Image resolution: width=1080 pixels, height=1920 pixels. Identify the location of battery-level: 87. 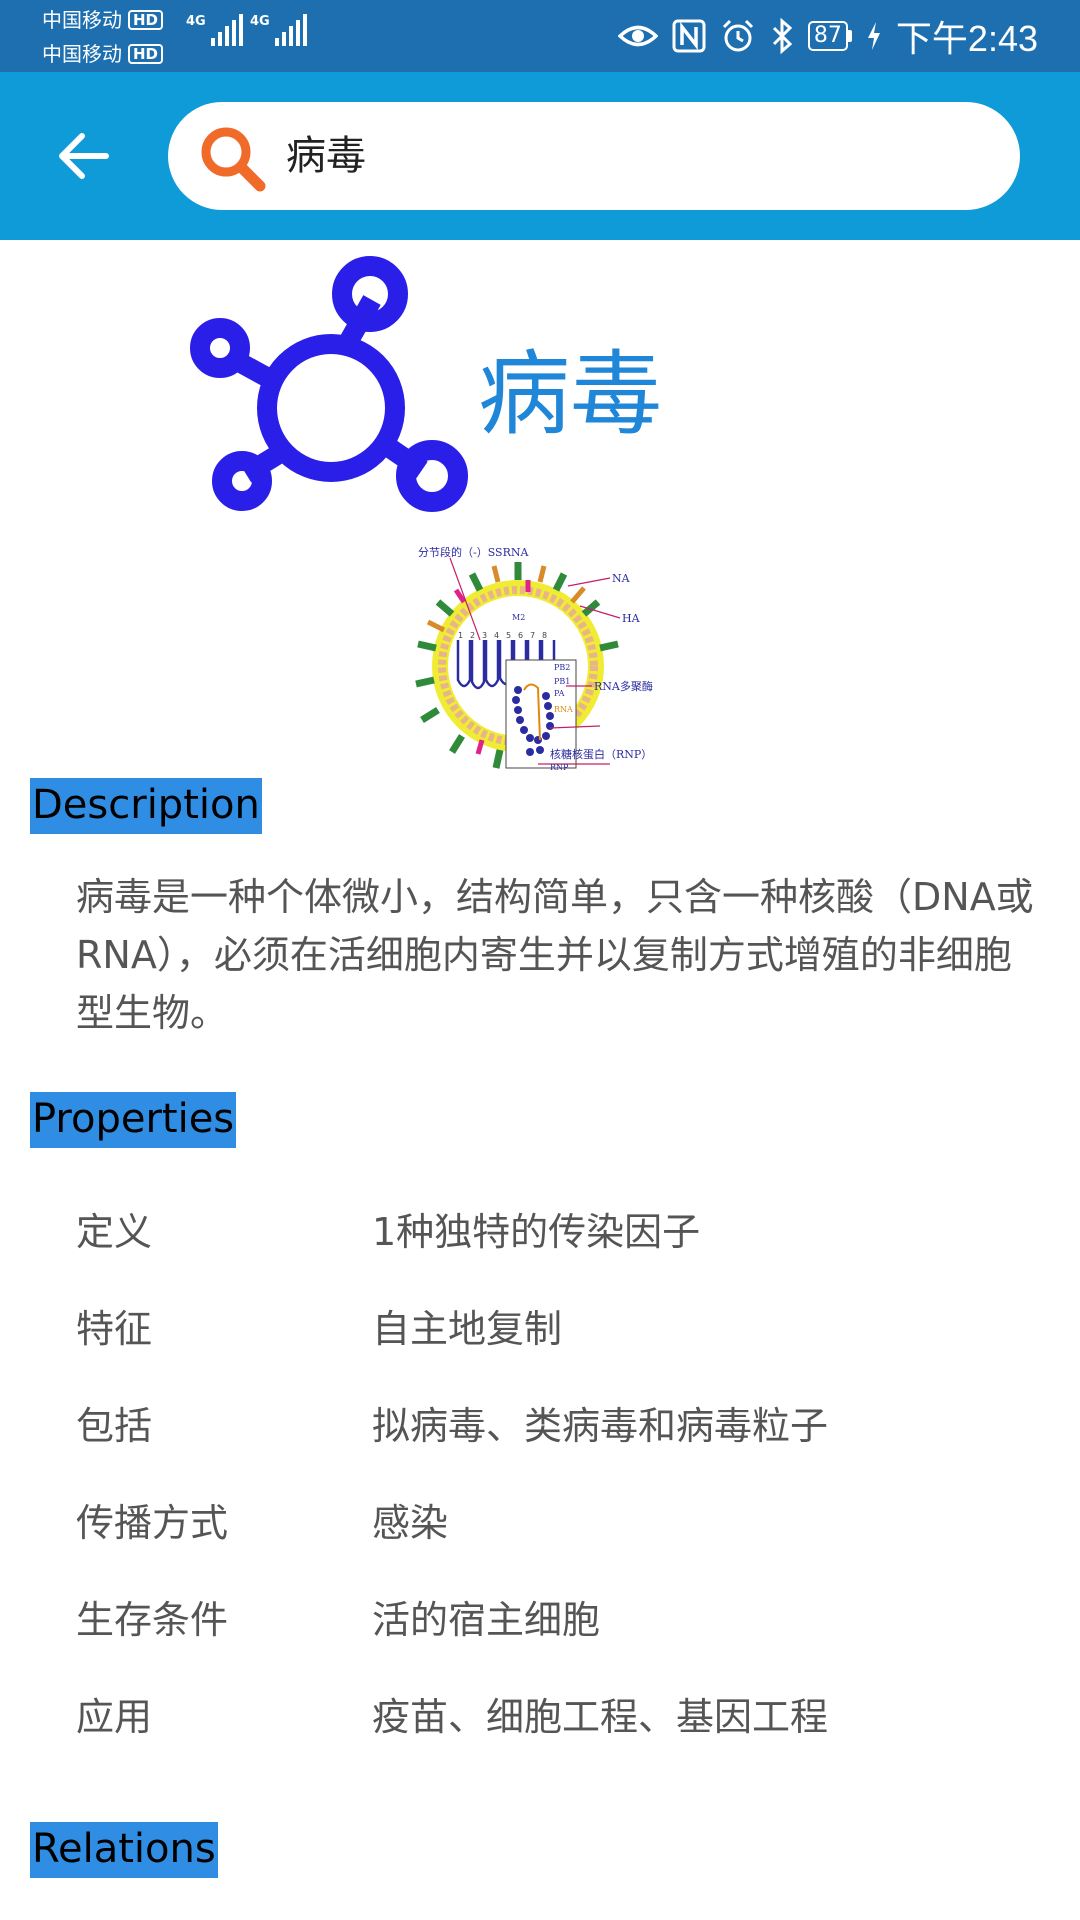
(827, 36).